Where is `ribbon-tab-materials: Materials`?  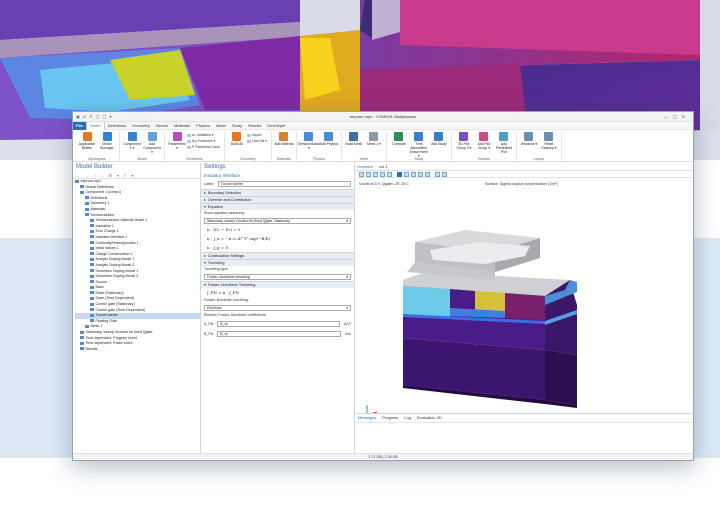 ribbon-tab-materials: Materials is located at coordinates (182, 126).